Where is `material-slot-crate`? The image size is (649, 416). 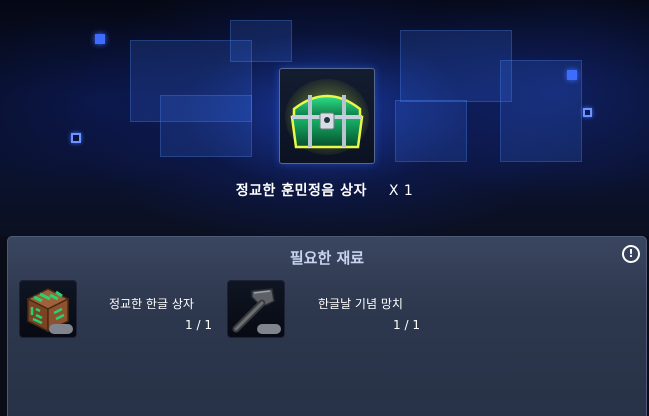
material-slot-crate is located at coordinates (48, 309).